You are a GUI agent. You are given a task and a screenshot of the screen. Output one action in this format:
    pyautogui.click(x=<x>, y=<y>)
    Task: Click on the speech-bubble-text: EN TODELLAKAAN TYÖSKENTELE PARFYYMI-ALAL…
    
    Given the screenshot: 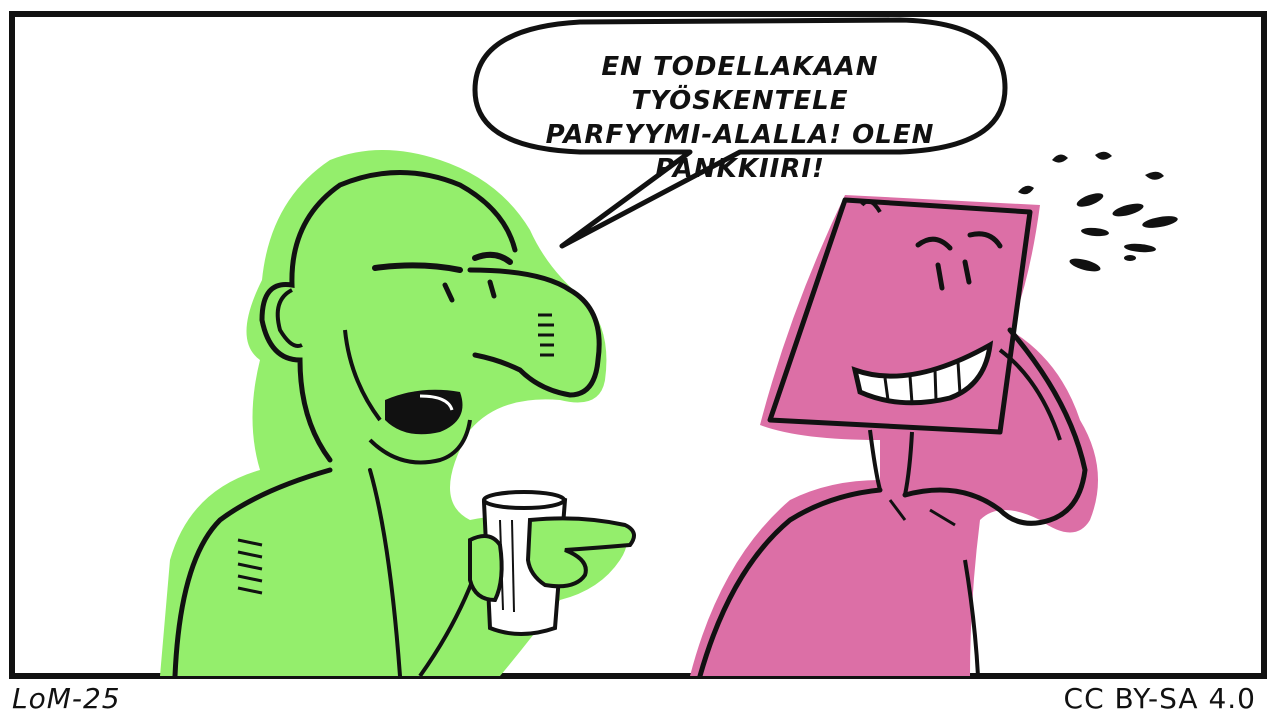 What is the action you would take?
    pyautogui.click(x=740, y=118)
    